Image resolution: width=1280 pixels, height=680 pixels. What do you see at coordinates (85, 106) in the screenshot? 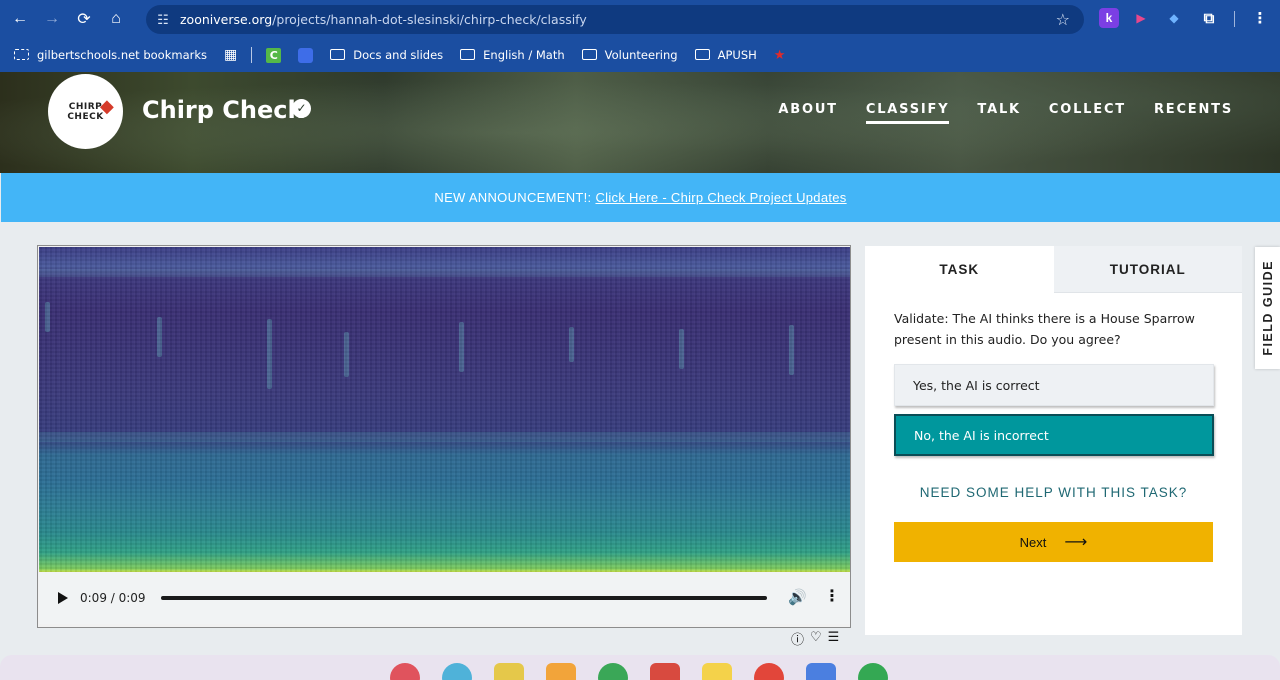
I see `logo-text: CHIRP` at bounding box center [85, 106].